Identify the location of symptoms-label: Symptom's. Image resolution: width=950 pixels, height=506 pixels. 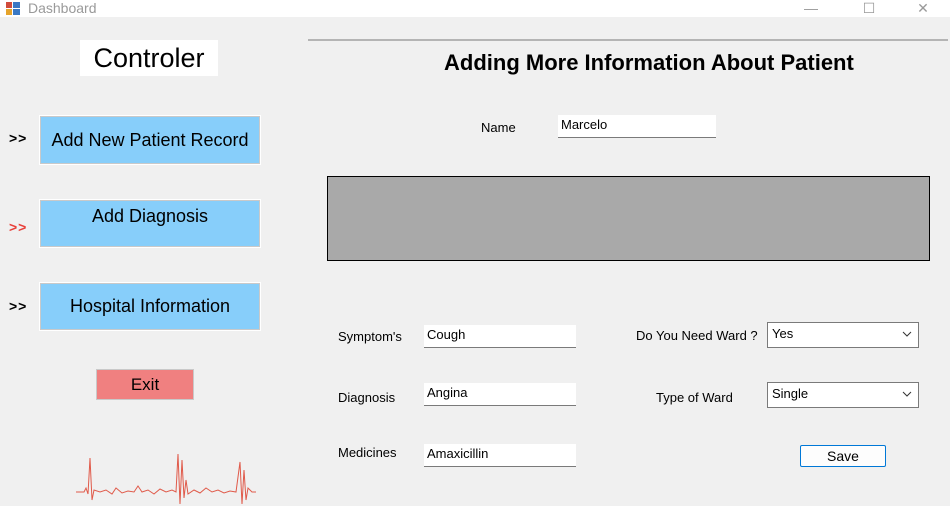
(370, 336).